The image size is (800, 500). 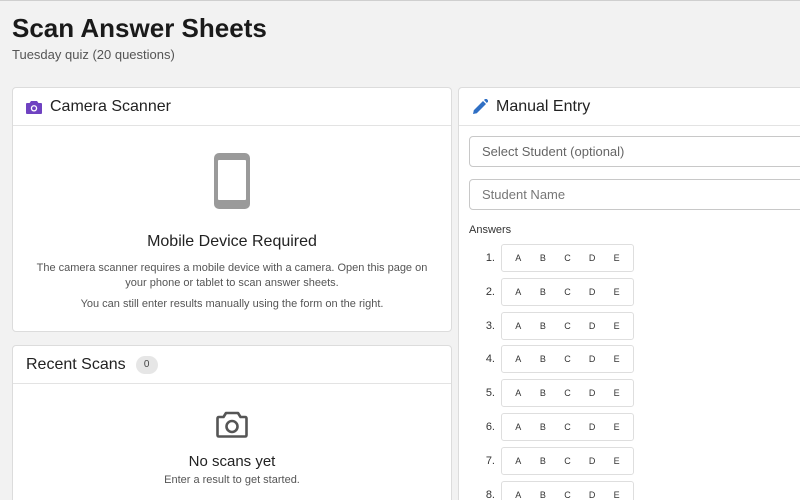 What do you see at coordinates (490, 230) in the screenshot?
I see `answers-label: Answers` at bounding box center [490, 230].